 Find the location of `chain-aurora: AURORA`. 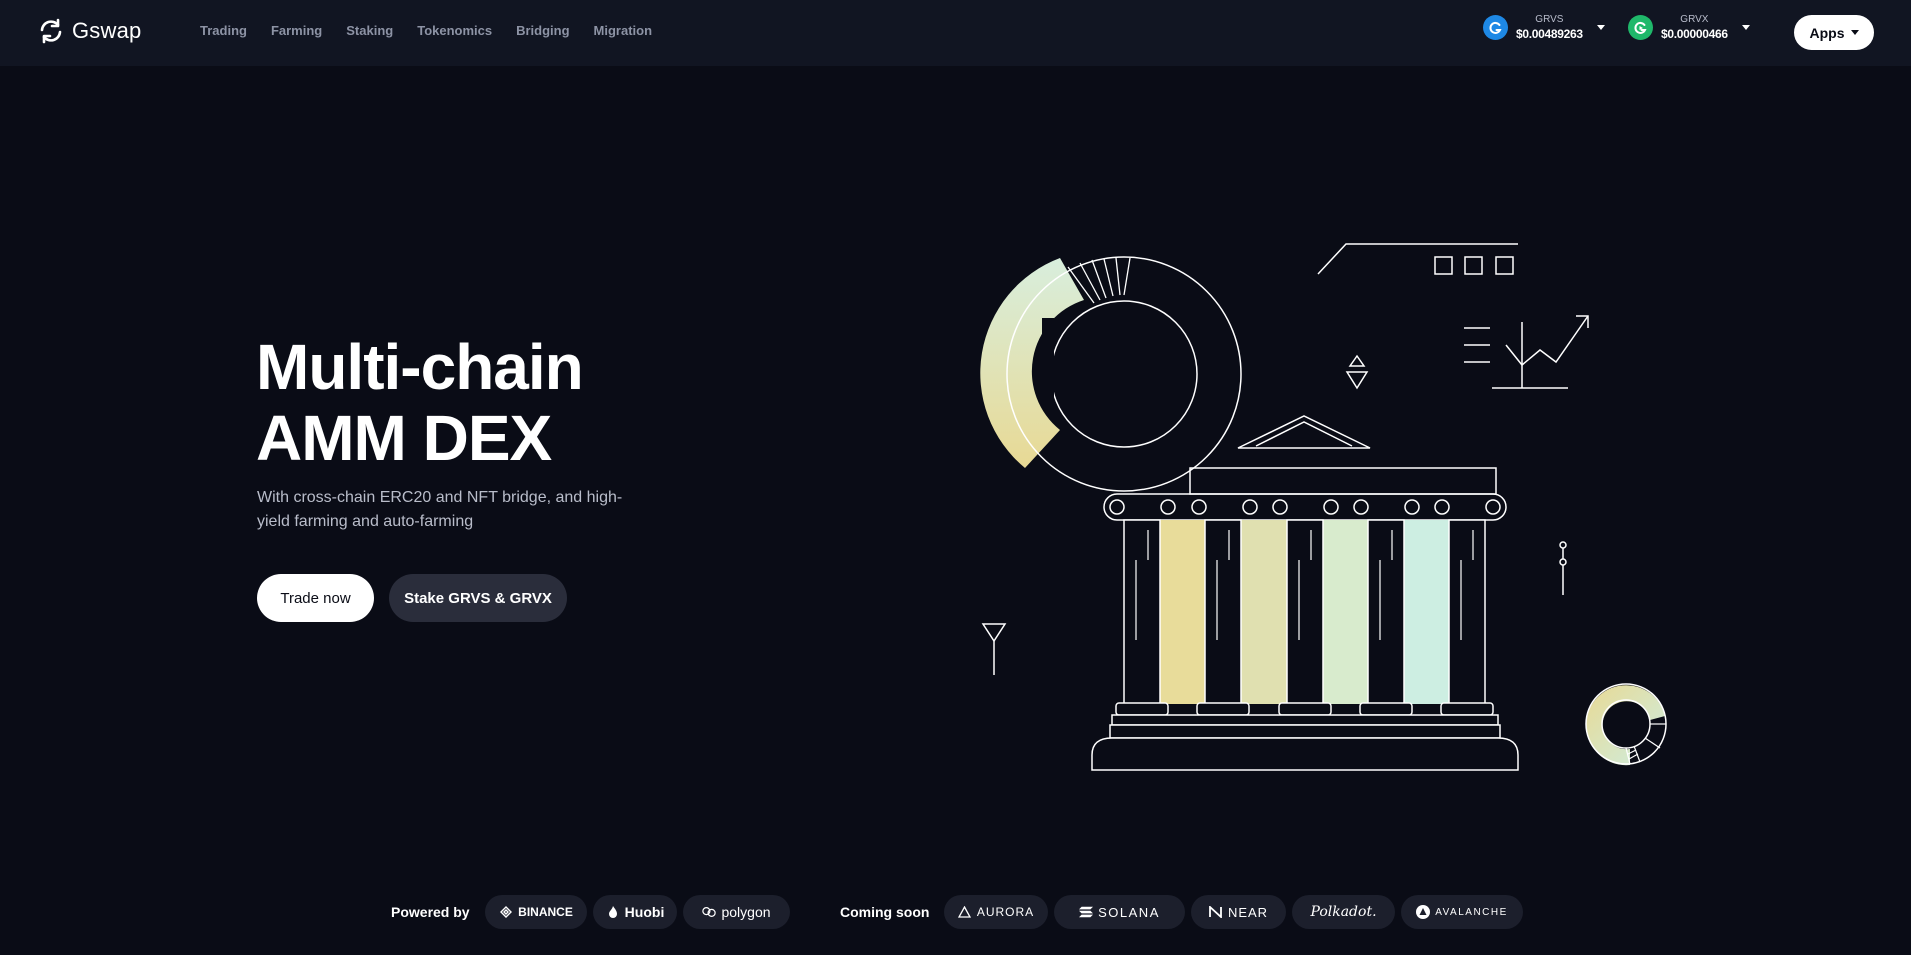

chain-aurora: AURORA is located at coordinates (996, 912).